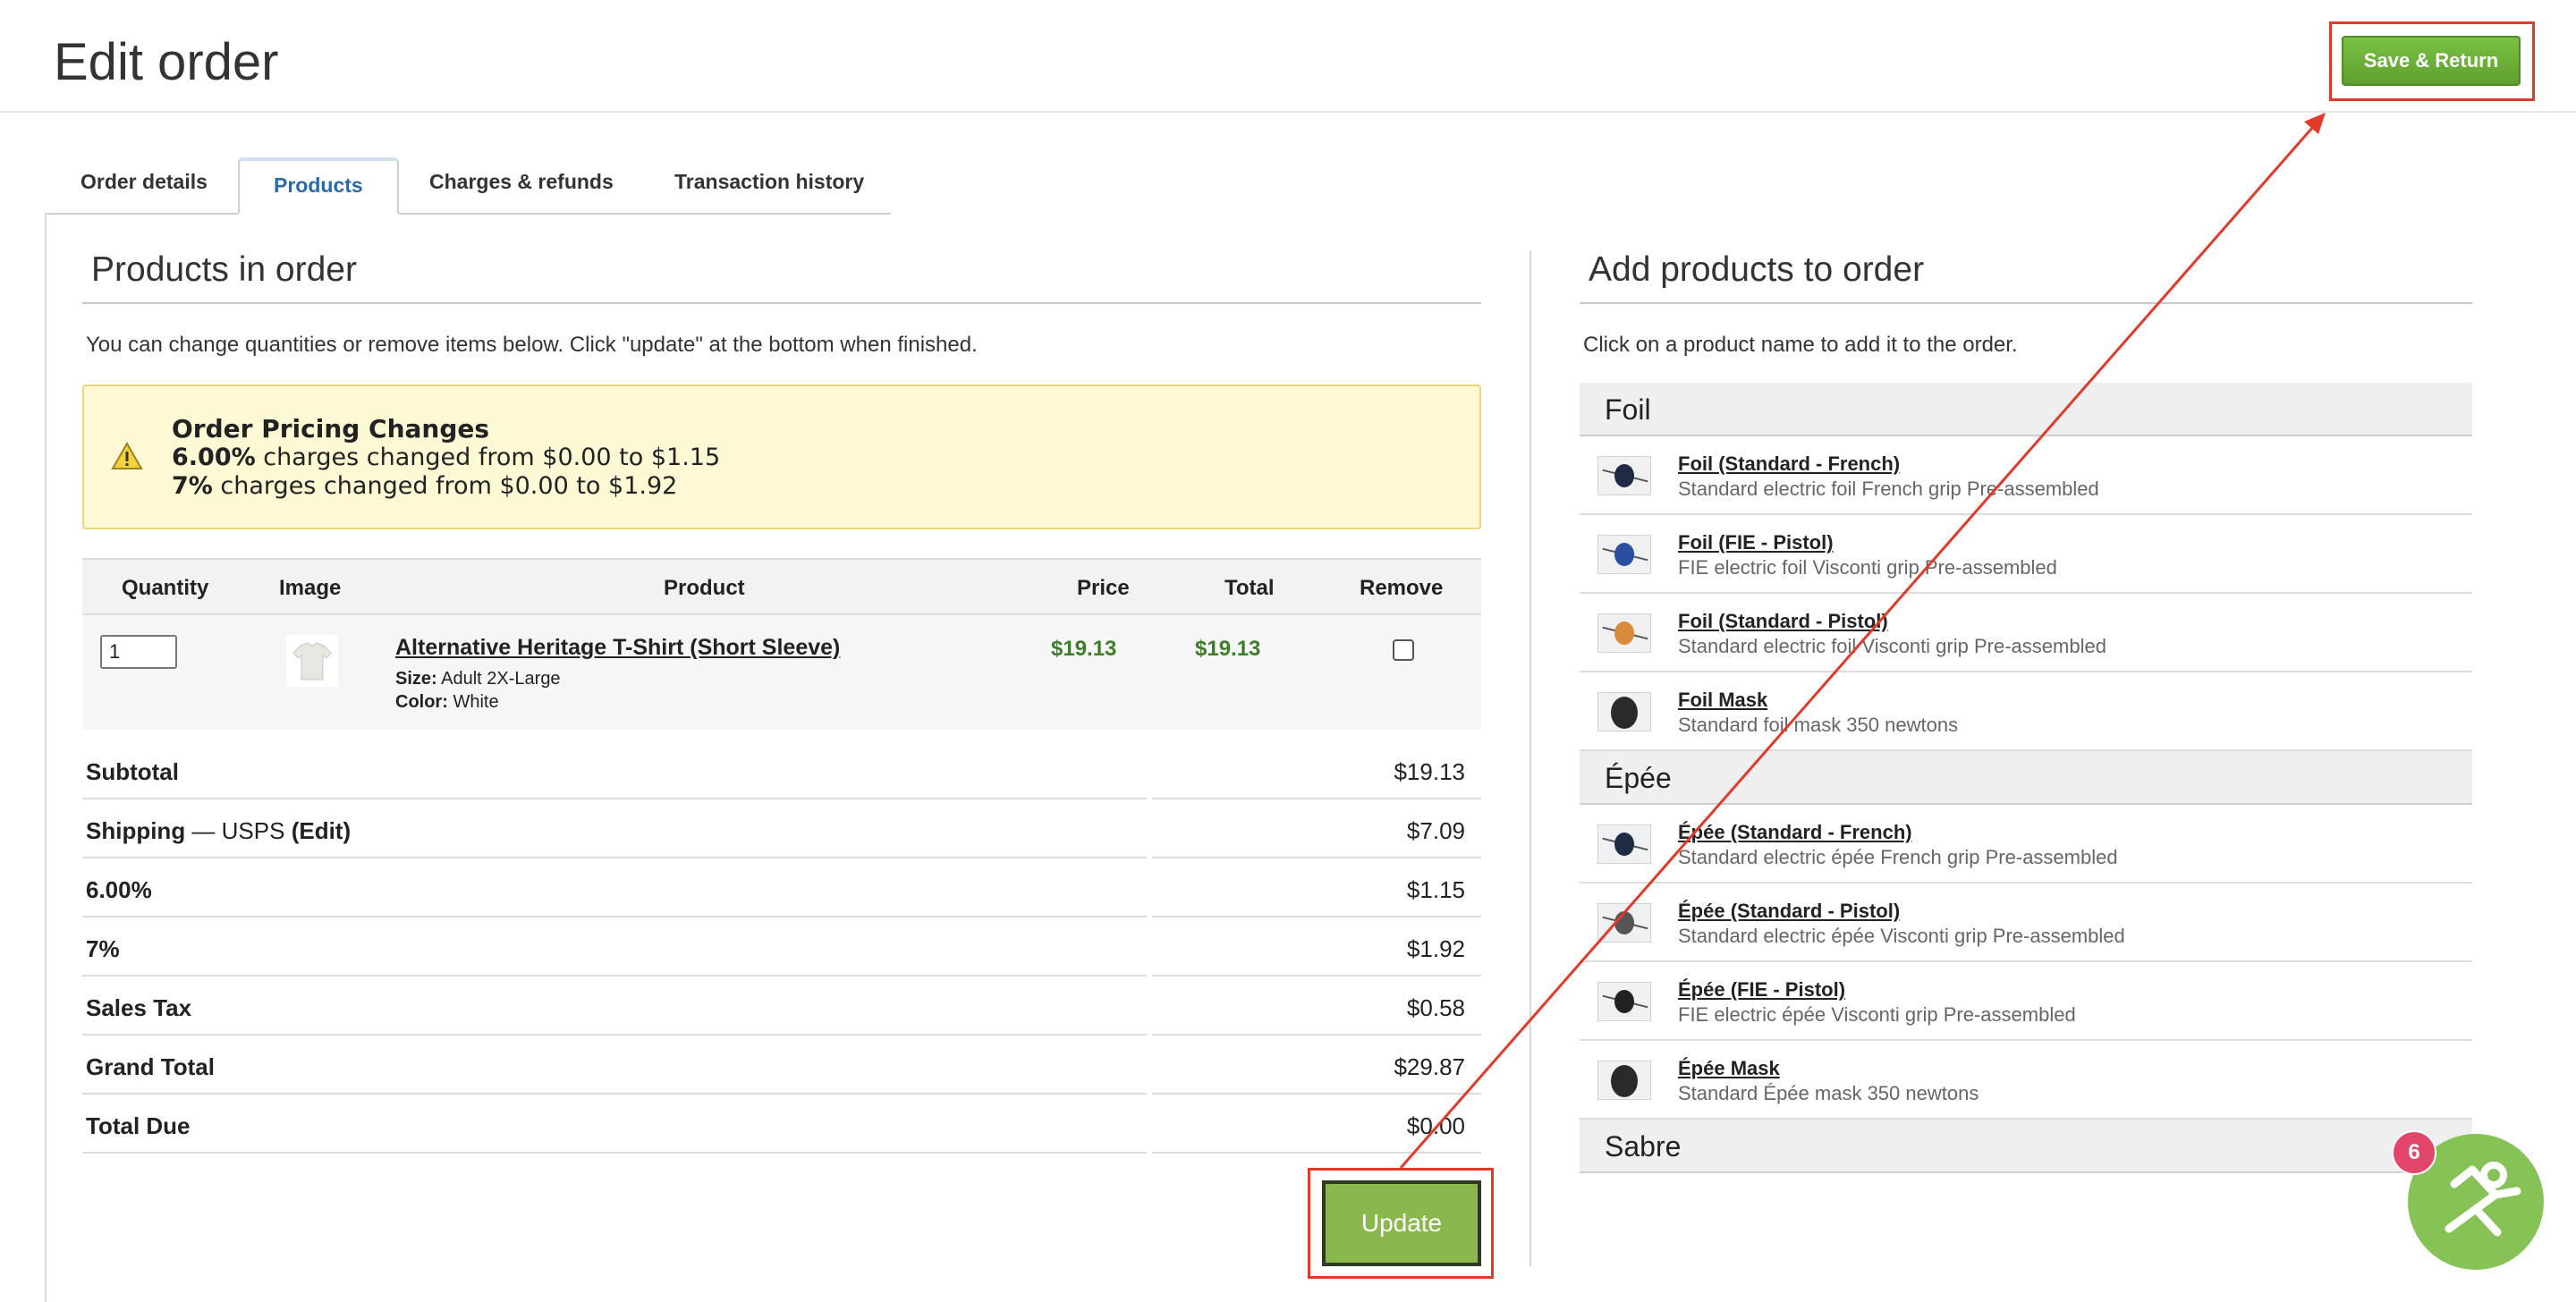 This screenshot has height=1302, width=2576. Describe the element at coordinates (781, 1006) in the screenshot. I see `summary-row-sales-tax: Sales Tax $0.58` at that location.